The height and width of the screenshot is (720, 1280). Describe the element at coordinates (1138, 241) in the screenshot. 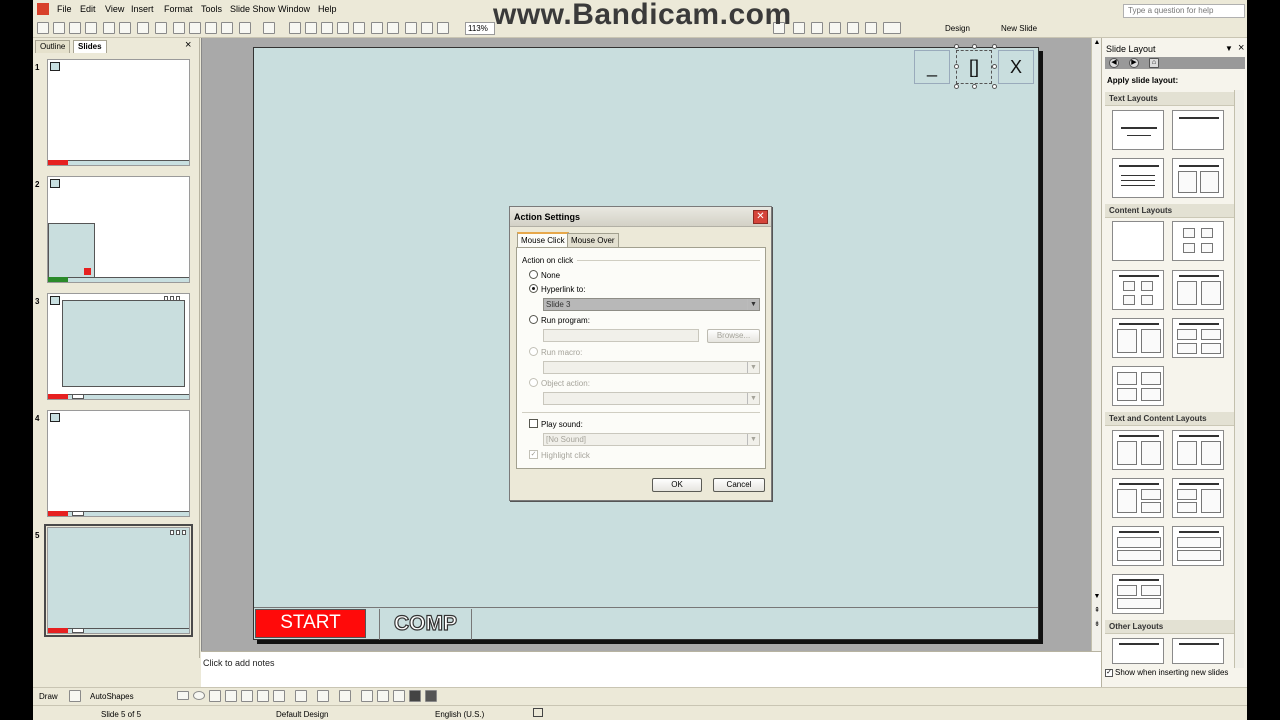

I see `layout-blank` at that location.